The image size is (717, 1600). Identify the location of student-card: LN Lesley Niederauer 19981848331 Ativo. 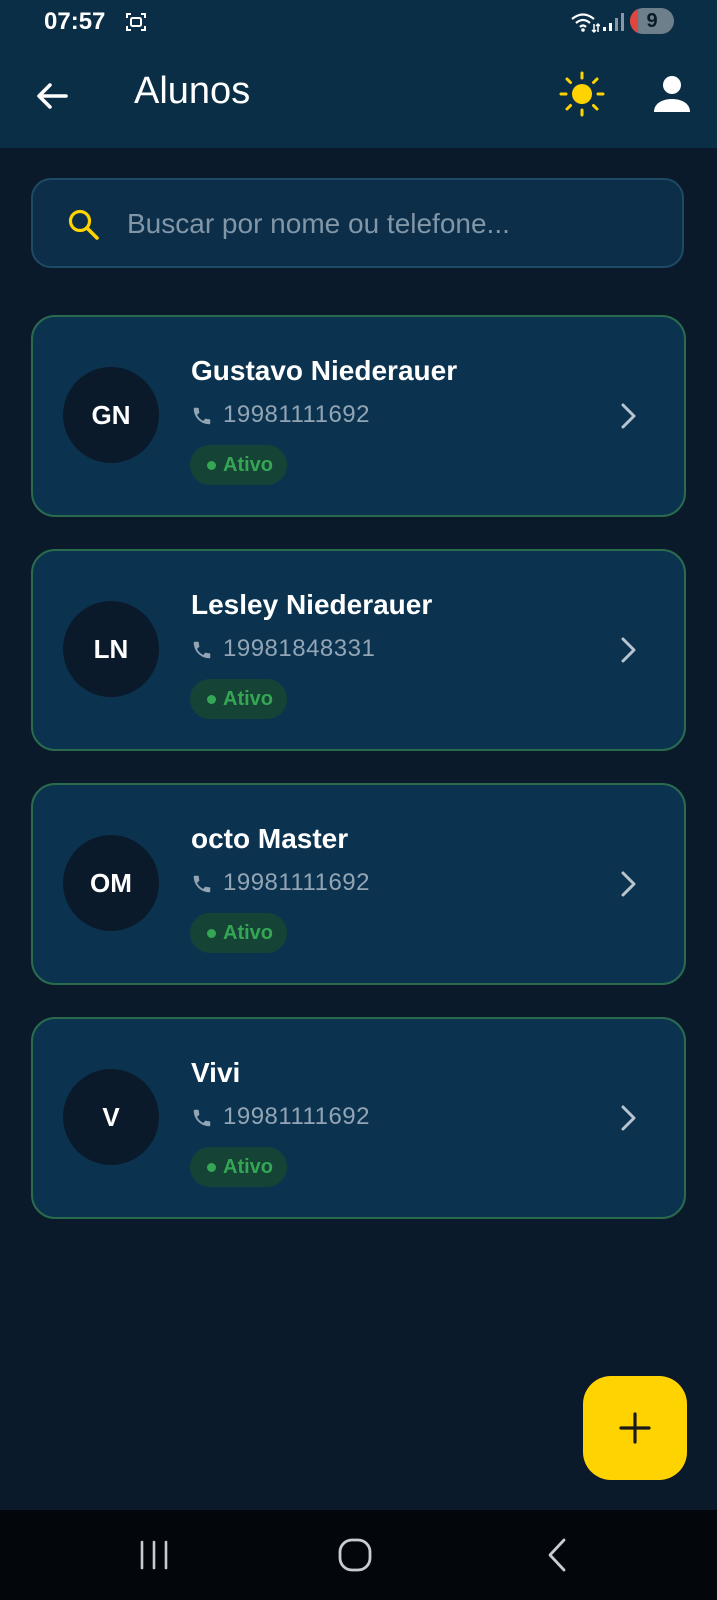
(358, 650).